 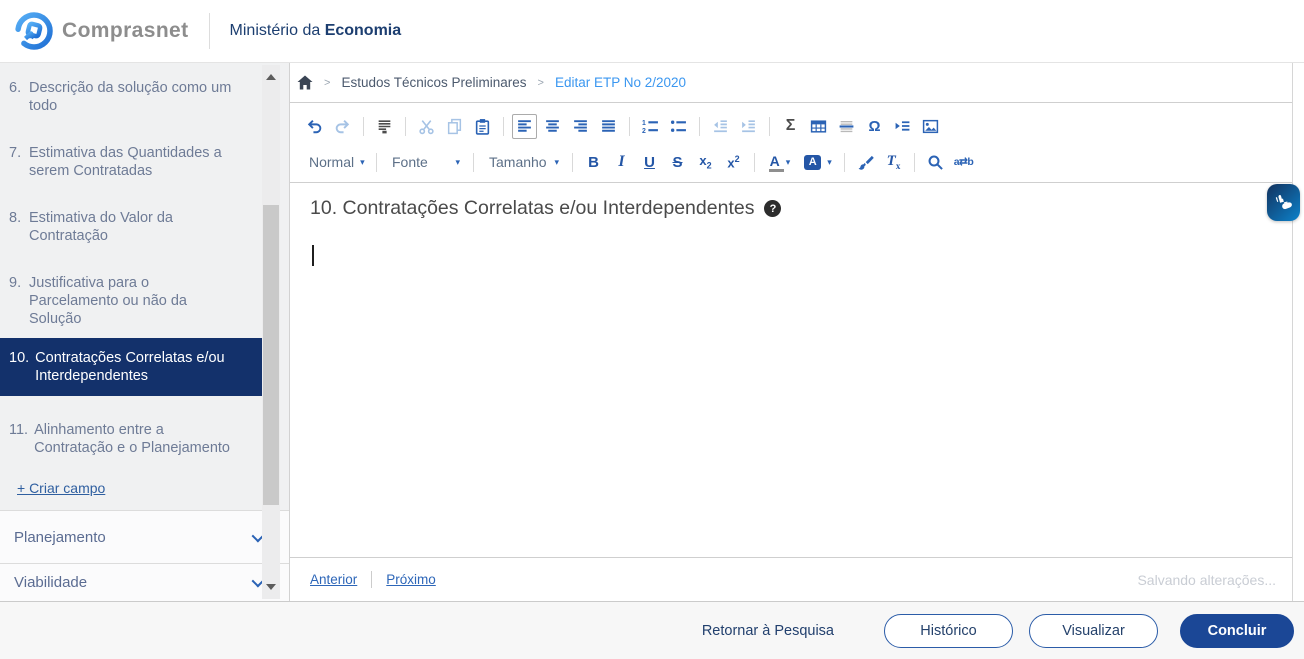 What do you see at coordinates (384, 126) in the screenshot?
I see `print-icon` at bounding box center [384, 126].